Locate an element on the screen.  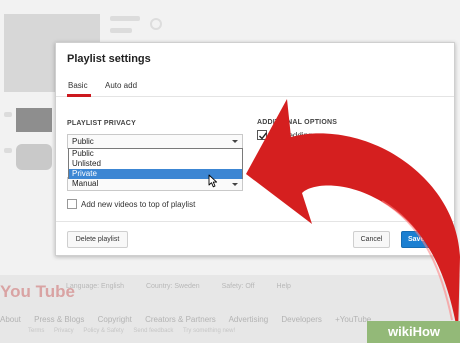
footer-link: Copyright is located at coordinates (115, 319).